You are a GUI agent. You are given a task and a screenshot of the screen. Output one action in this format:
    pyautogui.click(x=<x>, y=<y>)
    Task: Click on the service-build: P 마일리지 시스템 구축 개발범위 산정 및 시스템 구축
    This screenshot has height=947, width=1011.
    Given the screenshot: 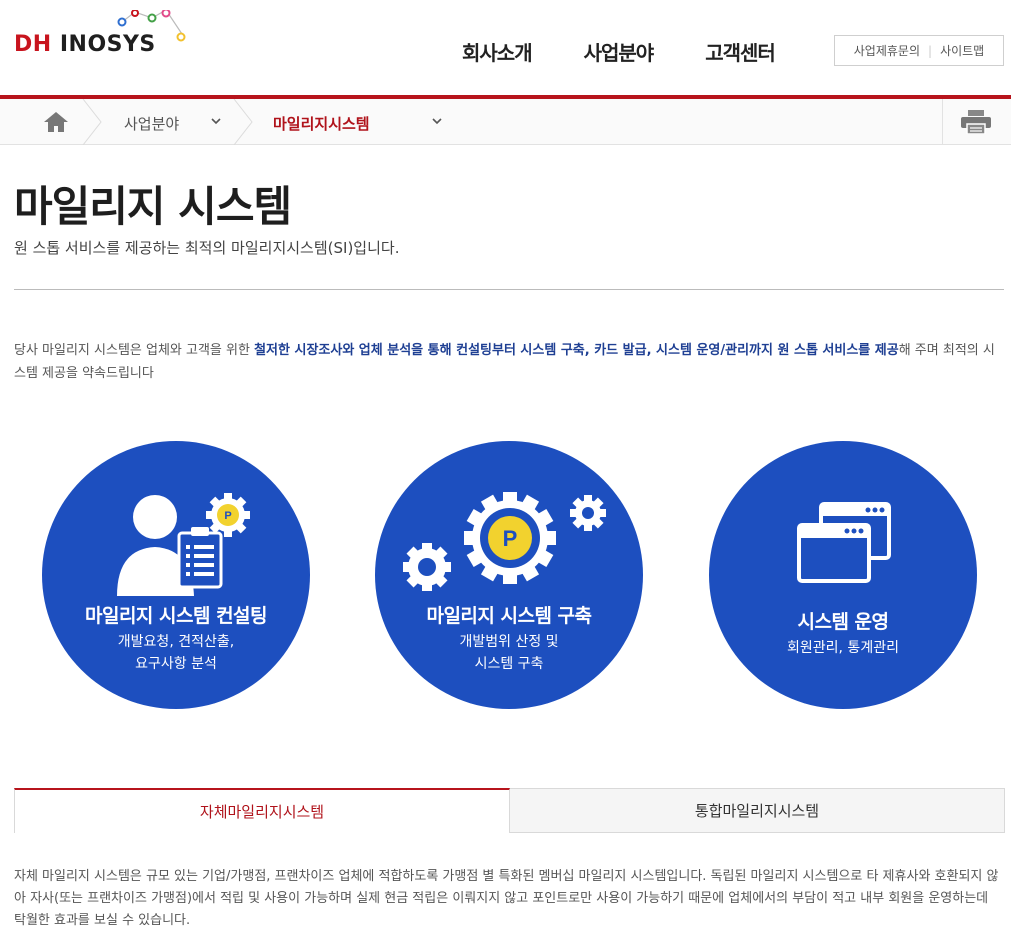 What is the action you would take?
    pyautogui.click(x=509, y=575)
    